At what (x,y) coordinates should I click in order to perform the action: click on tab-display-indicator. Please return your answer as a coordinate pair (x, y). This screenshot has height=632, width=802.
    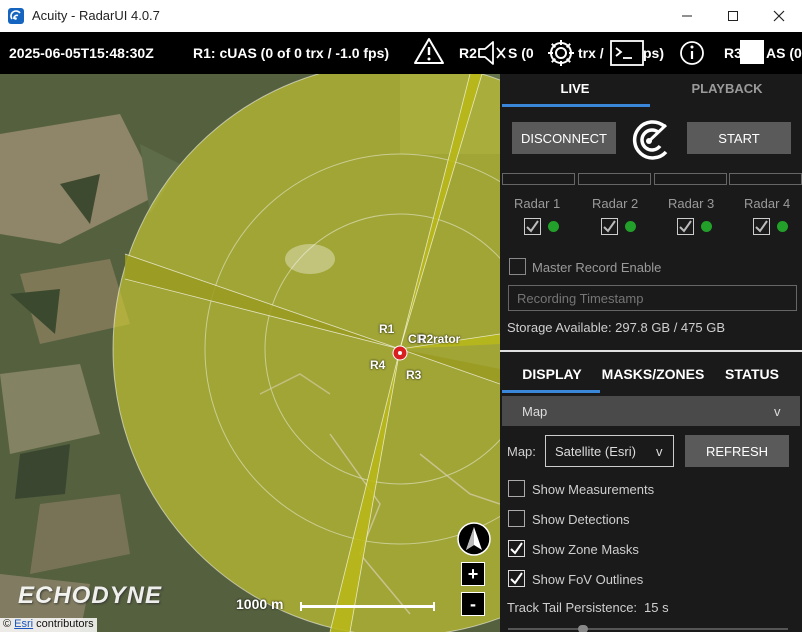
    Looking at the image, I should click on (551, 391).